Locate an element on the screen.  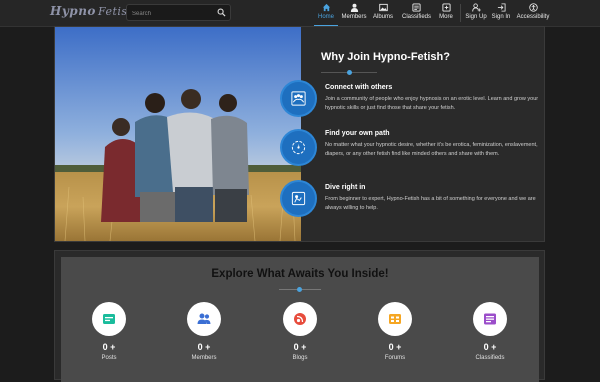
stat-forums: 0 + Forums is located at coordinates (395, 331).